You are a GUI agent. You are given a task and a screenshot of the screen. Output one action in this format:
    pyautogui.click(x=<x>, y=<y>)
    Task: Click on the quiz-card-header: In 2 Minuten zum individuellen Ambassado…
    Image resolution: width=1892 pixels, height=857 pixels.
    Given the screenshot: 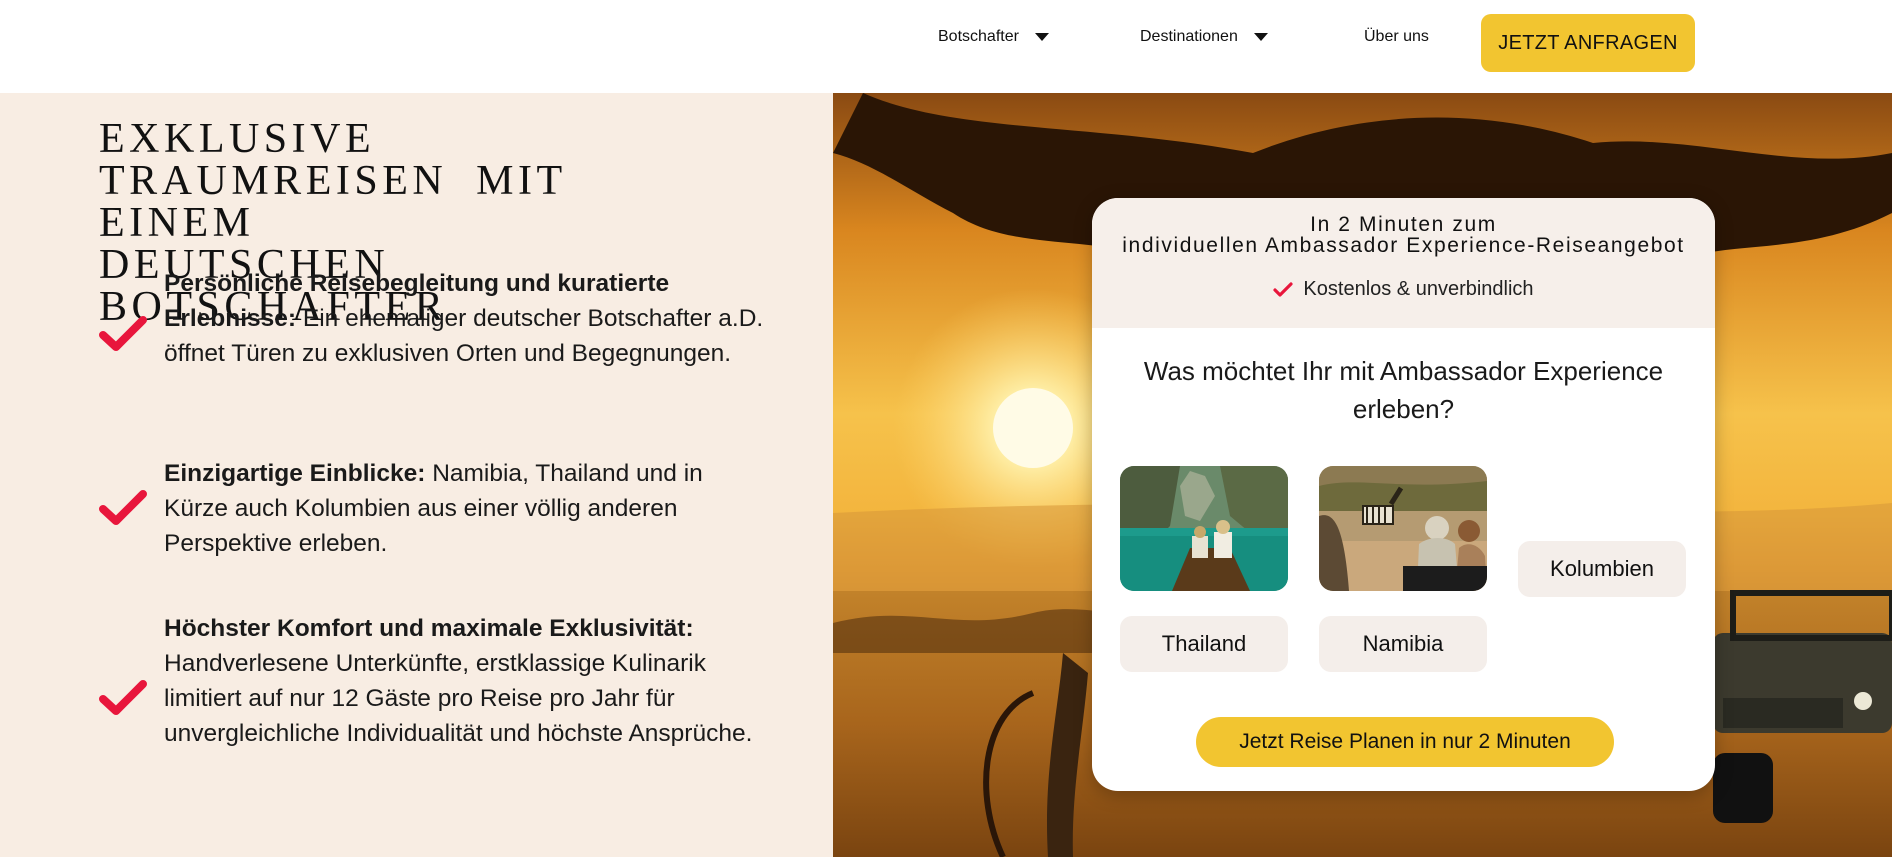 What is the action you would take?
    pyautogui.click(x=1403, y=263)
    